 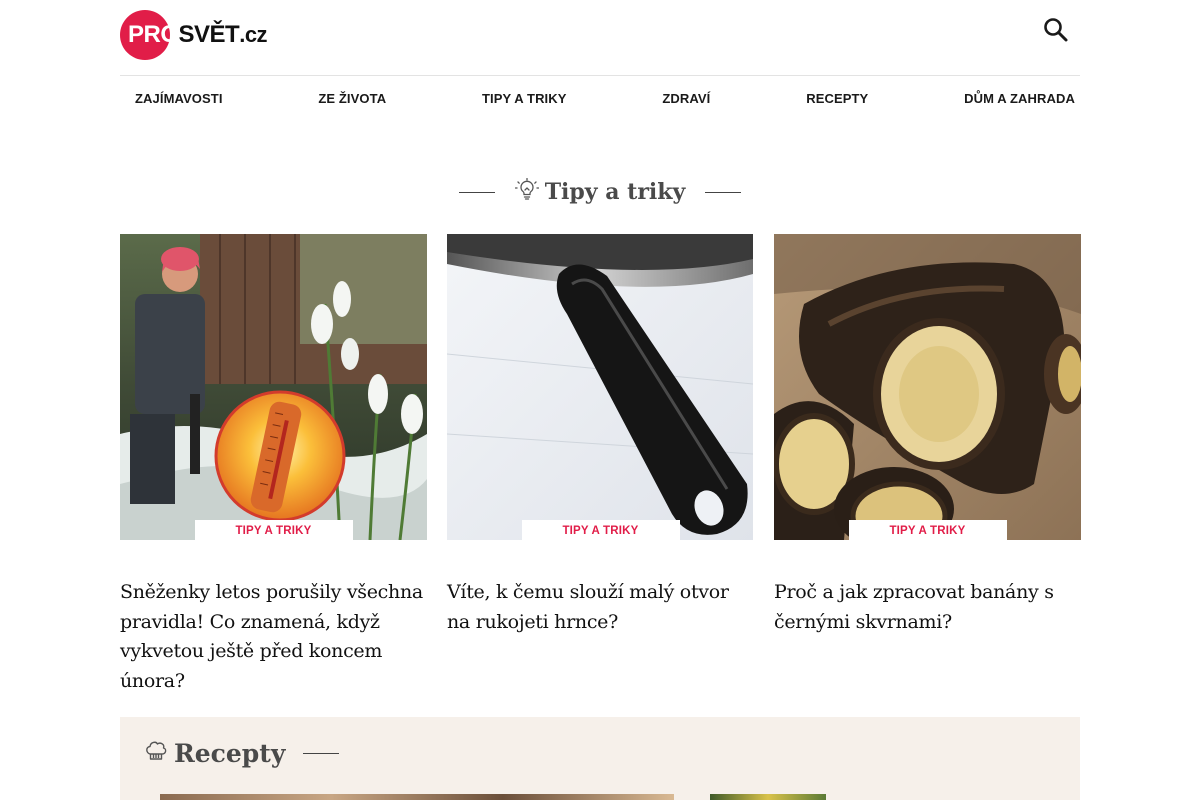 What do you see at coordinates (526, 192) in the screenshot?
I see `lightbulb-icon` at bounding box center [526, 192].